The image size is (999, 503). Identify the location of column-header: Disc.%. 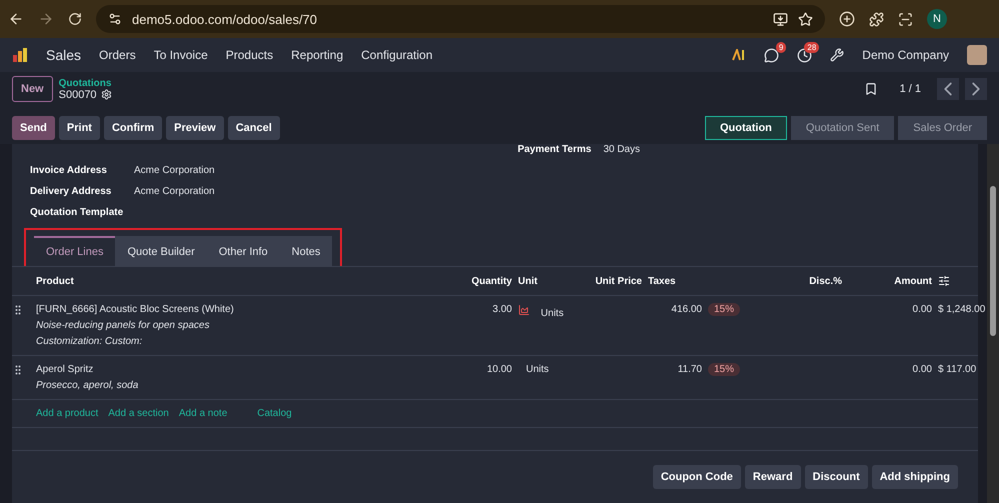
(825, 281).